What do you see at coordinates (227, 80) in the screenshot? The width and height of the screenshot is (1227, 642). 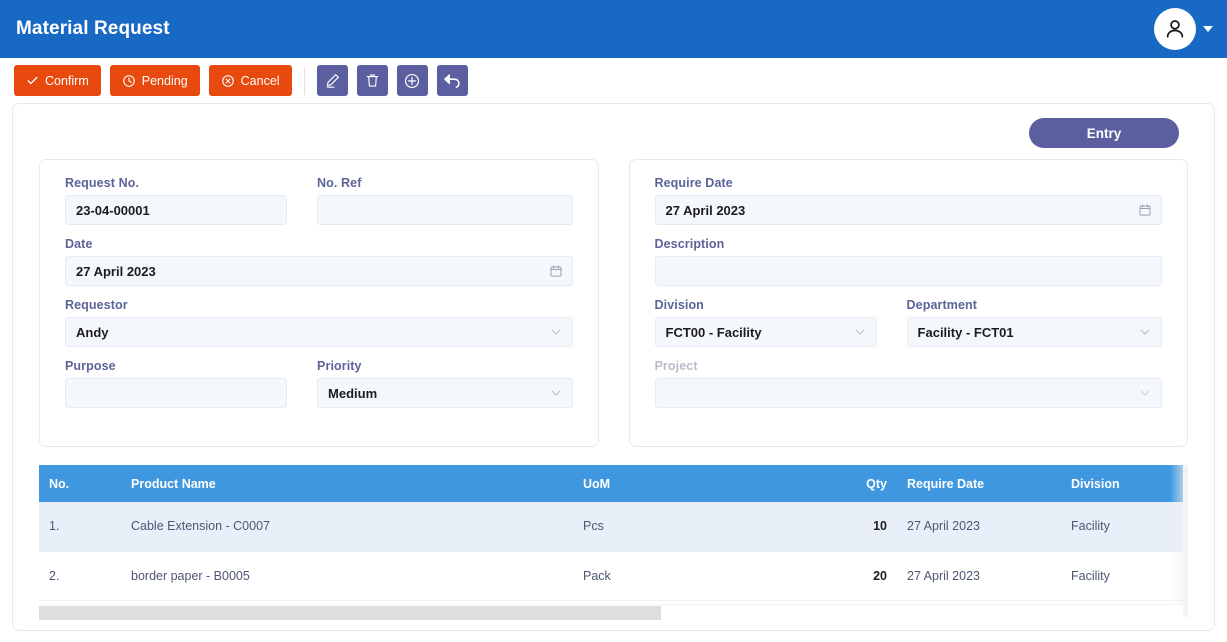 I see `circle-x-icon` at bounding box center [227, 80].